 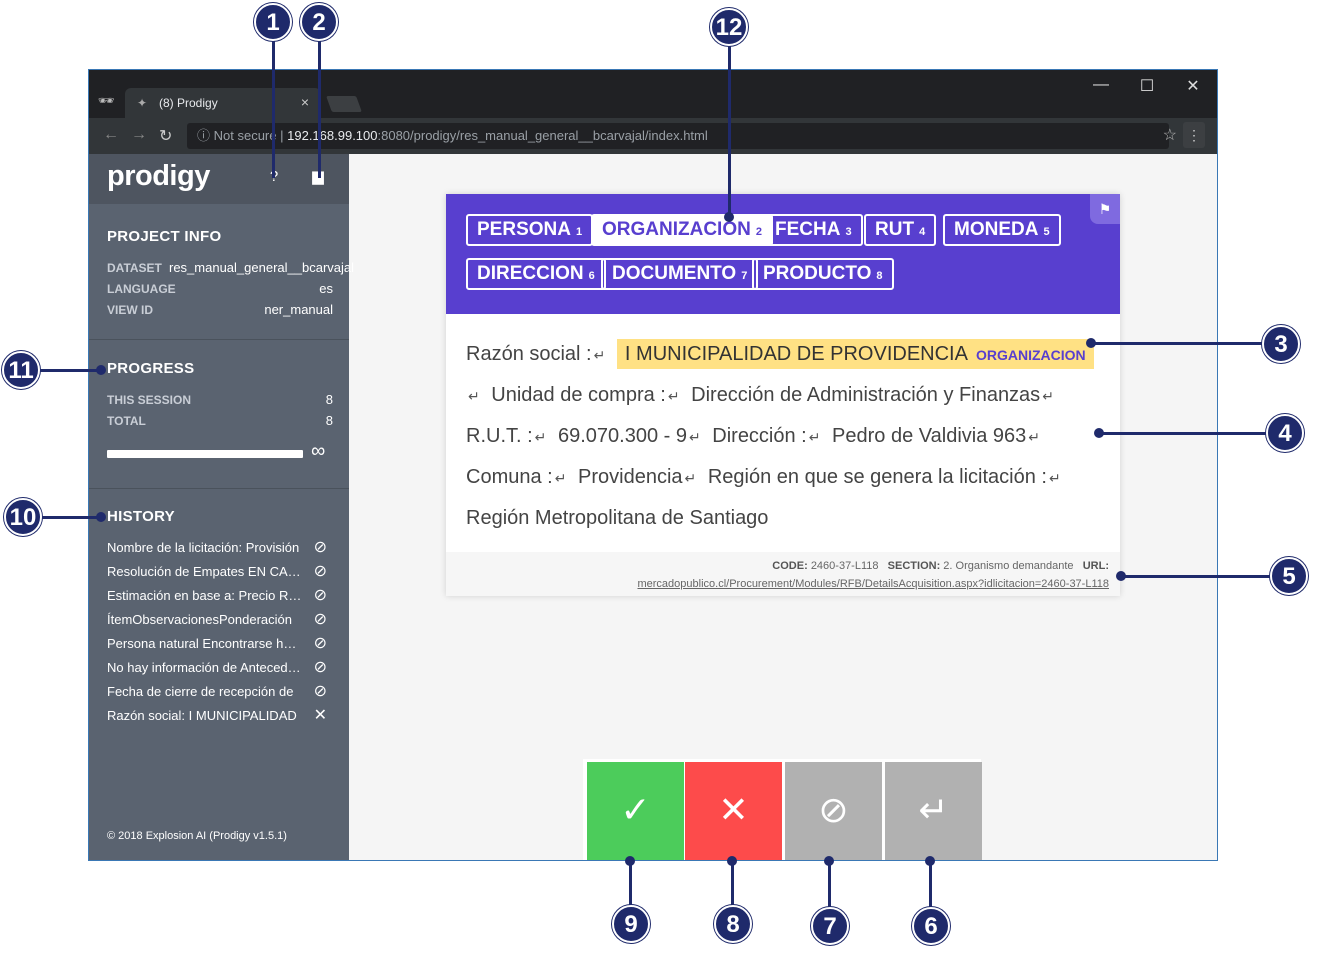 I want to click on url-security: Not secure, so click(x=245, y=135).